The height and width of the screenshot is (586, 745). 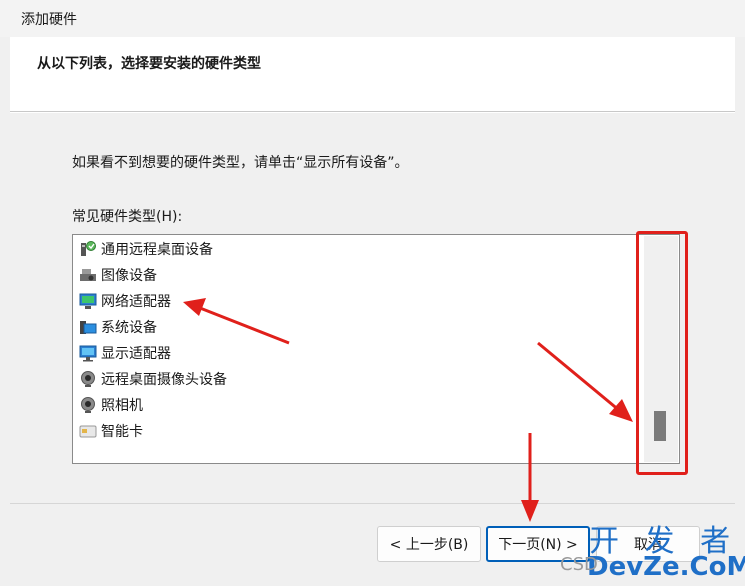 I want to click on list-item-remote-camera: 远程桌面摄像头设备, so click(x=153, y=379).